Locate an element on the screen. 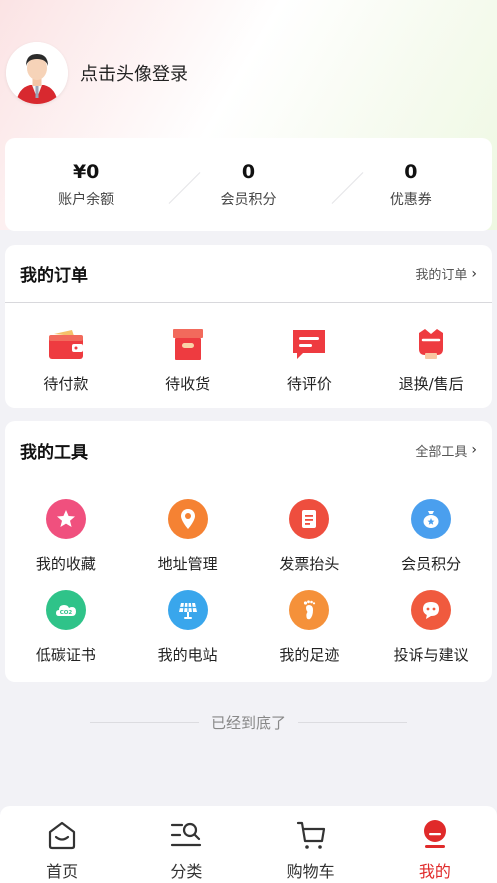  order-label: 待评价 is located at coordinates (309, 384).